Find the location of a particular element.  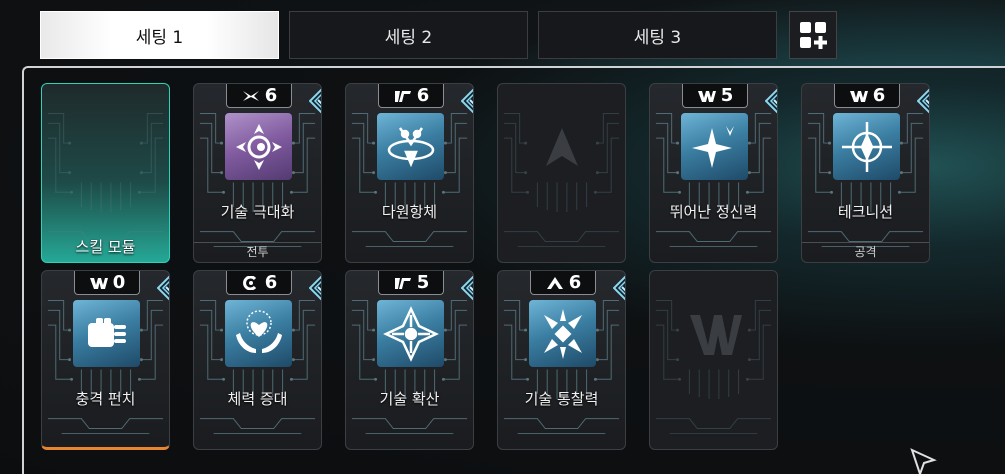

mouse-cursor-icon is located at coordinates (923, 461).